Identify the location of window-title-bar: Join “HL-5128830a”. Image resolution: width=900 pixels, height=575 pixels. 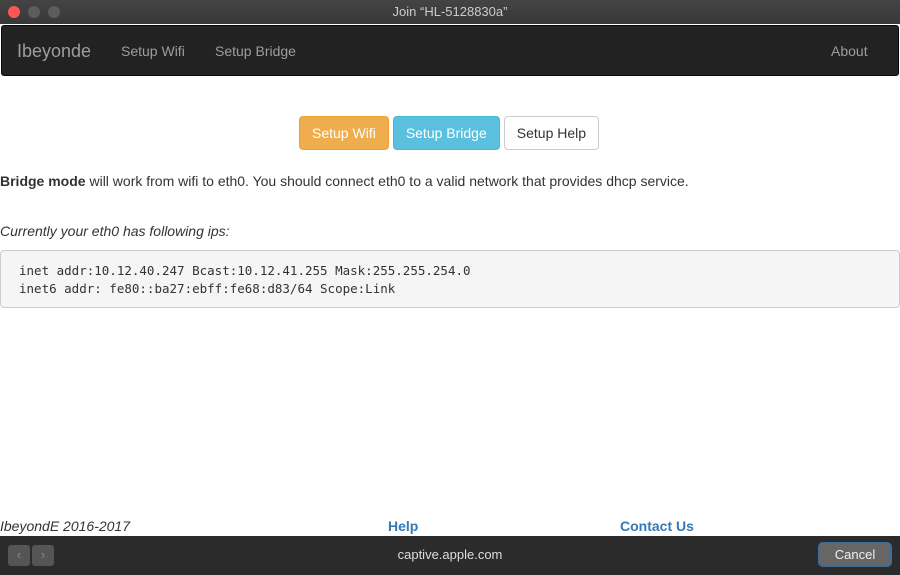
(450, 12).